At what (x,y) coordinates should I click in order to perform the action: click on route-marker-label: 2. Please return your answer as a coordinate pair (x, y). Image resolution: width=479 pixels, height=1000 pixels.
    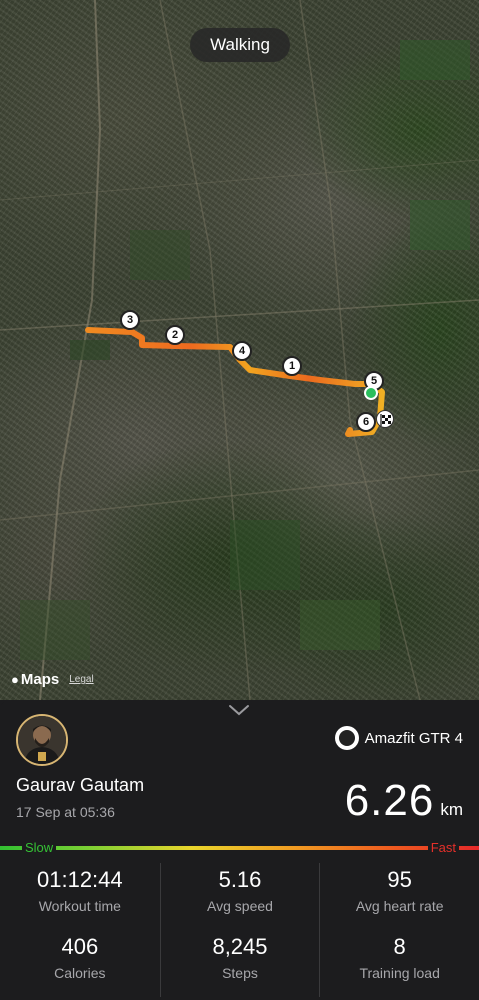
    Looking at the image, I should click on (175, 335).